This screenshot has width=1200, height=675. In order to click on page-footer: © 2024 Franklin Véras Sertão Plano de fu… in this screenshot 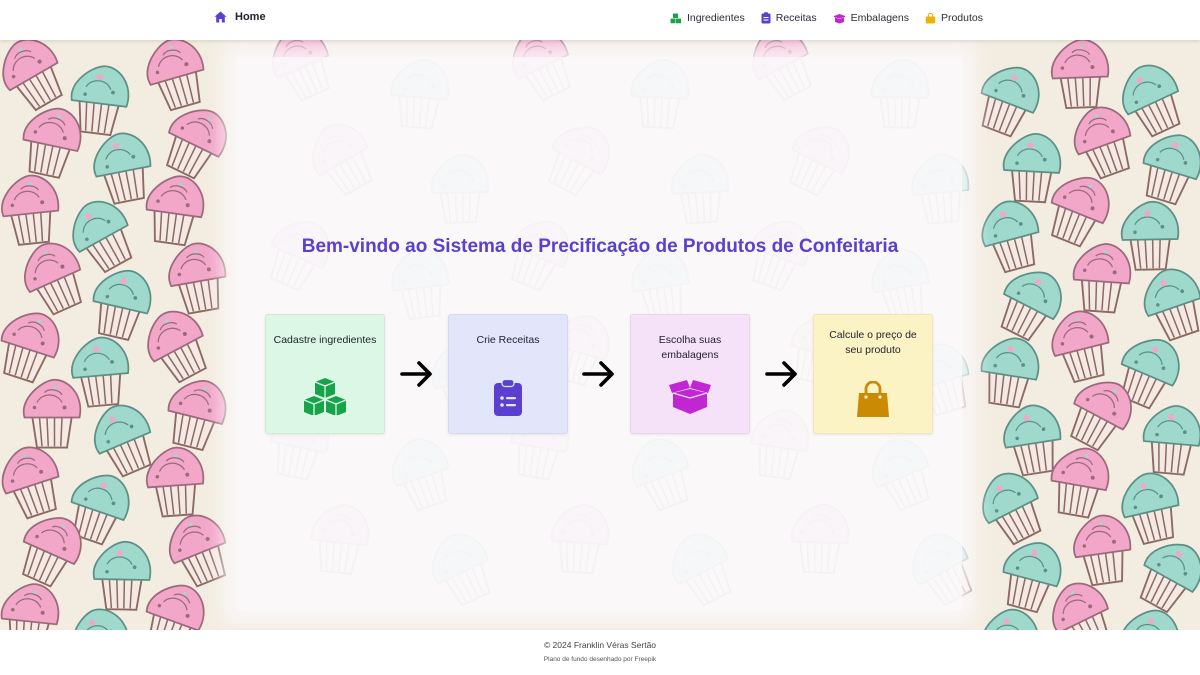, I will do `click(600, 652)`.